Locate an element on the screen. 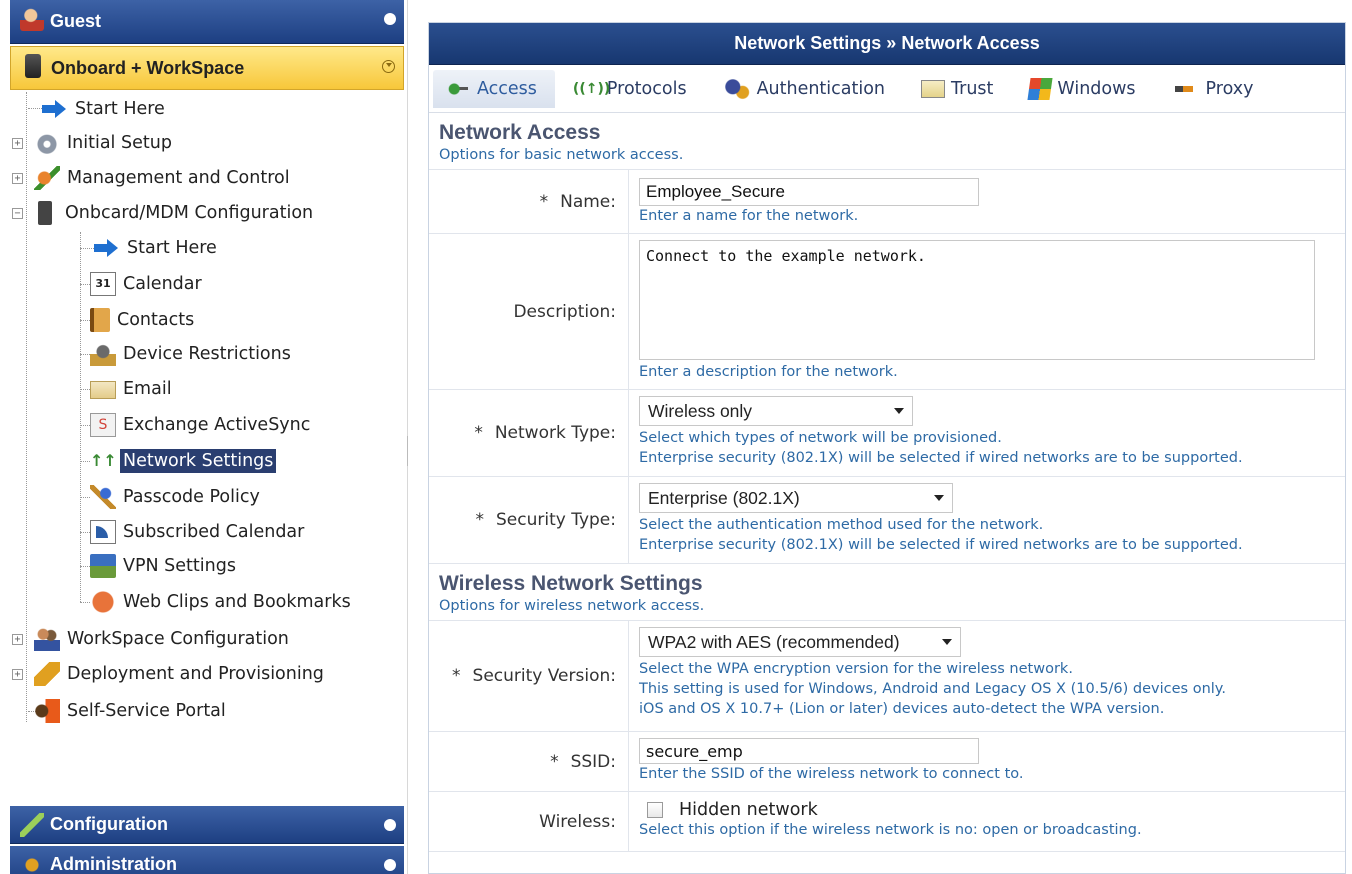 Image resolution: width=1352 pixels, height=874 pixels. arrow-right-icon is located at coordinates (55, 109).